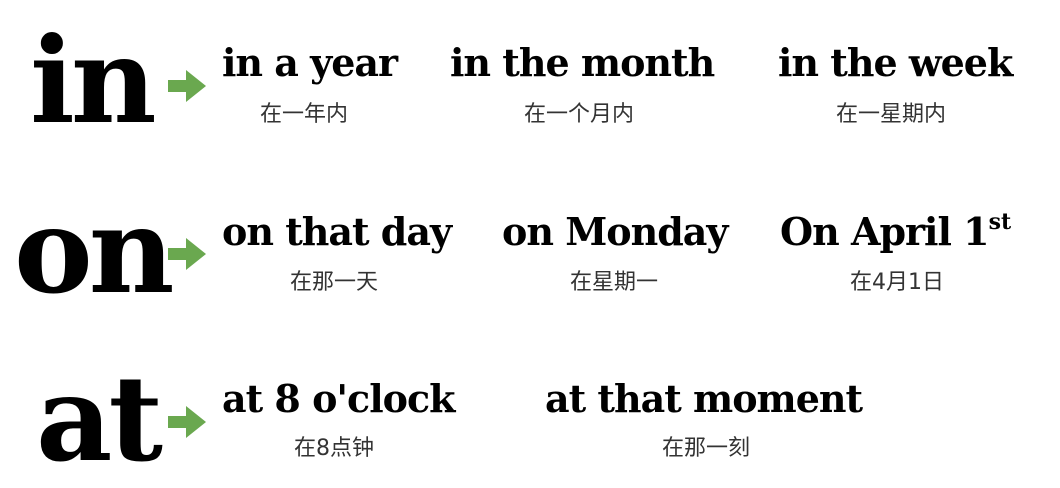 The width and height of the screenshot is (1060, 488). Describe the element at coordinates (1000, 222) in the screenshot. I see `ordinal-suffix: st` at that location.